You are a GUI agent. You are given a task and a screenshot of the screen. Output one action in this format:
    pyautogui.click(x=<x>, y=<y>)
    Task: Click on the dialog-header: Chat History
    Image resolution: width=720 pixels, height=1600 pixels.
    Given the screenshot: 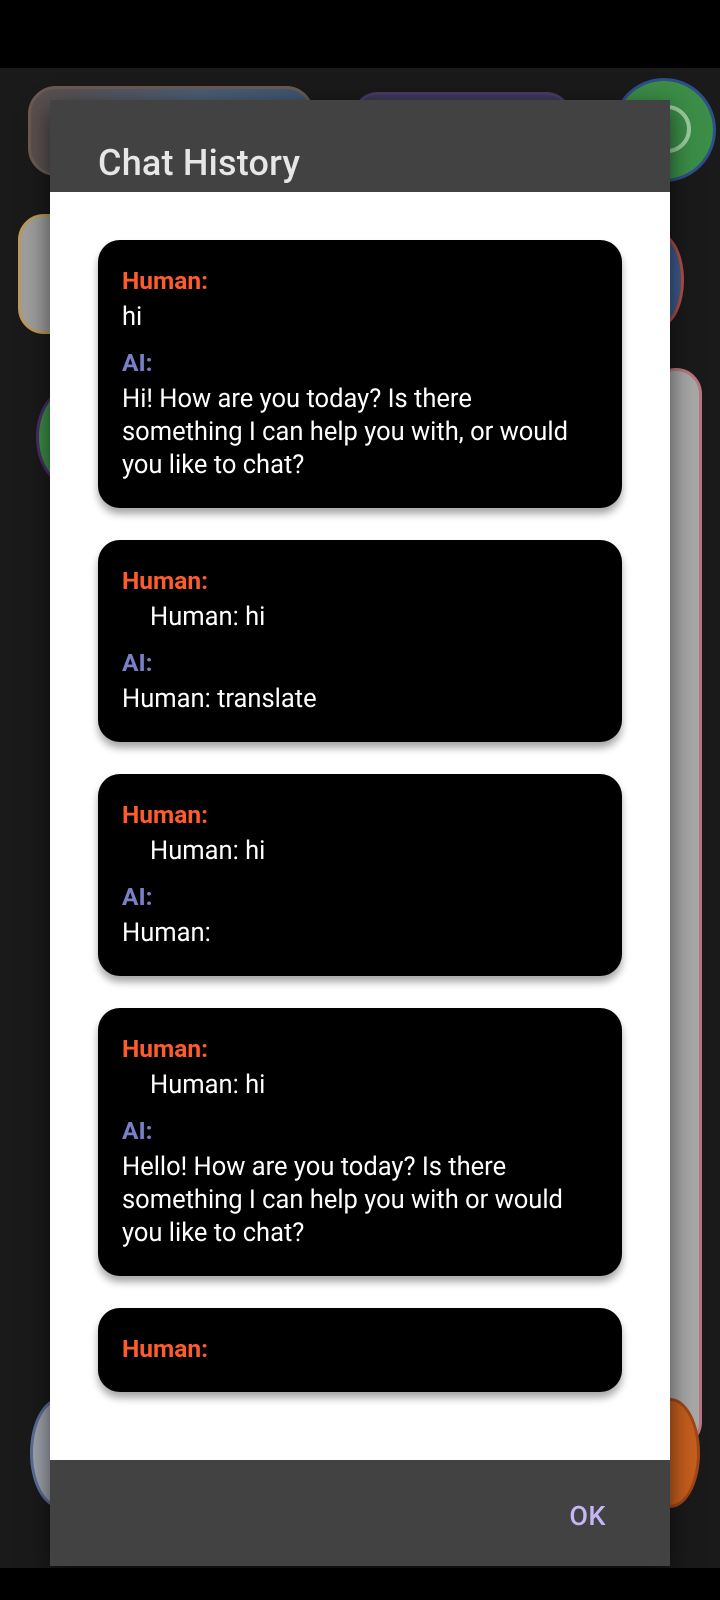 What is the action you would take?
    pyautogui.click(x=360, y=146)
    